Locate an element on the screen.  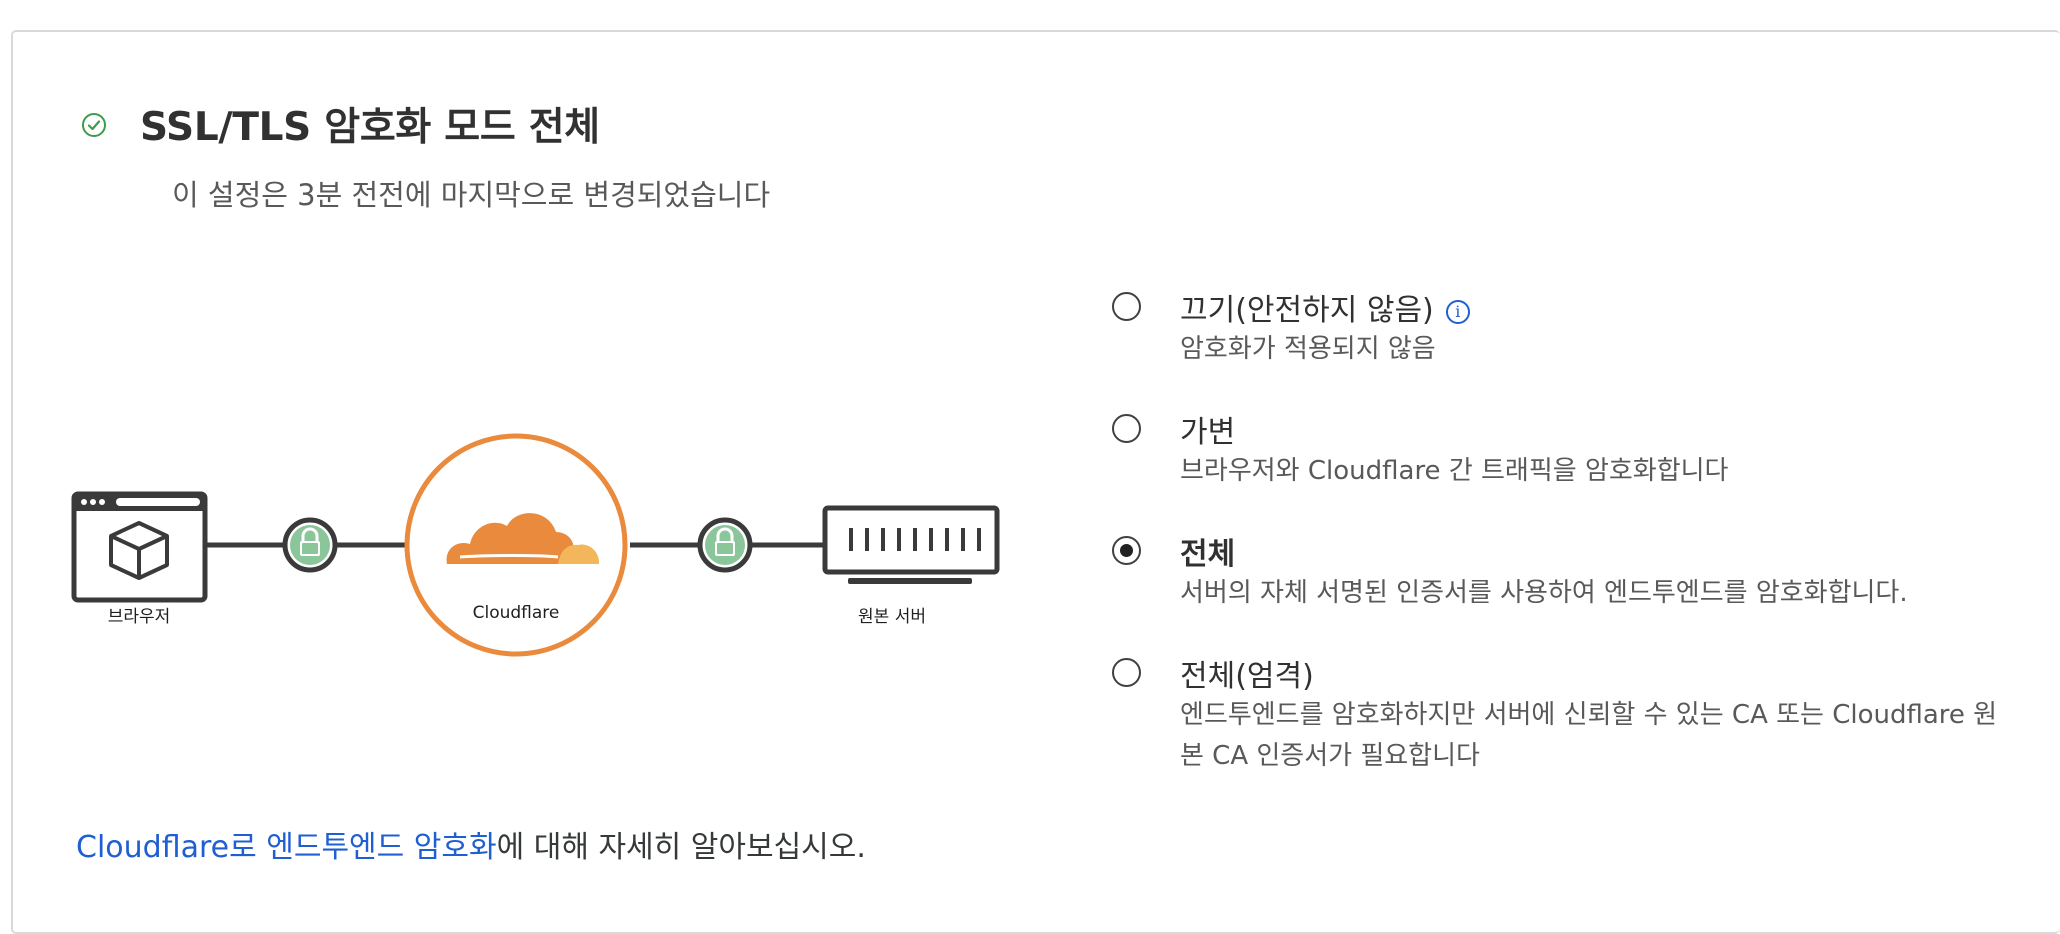
server-icon is located at coordinates (911, 544).